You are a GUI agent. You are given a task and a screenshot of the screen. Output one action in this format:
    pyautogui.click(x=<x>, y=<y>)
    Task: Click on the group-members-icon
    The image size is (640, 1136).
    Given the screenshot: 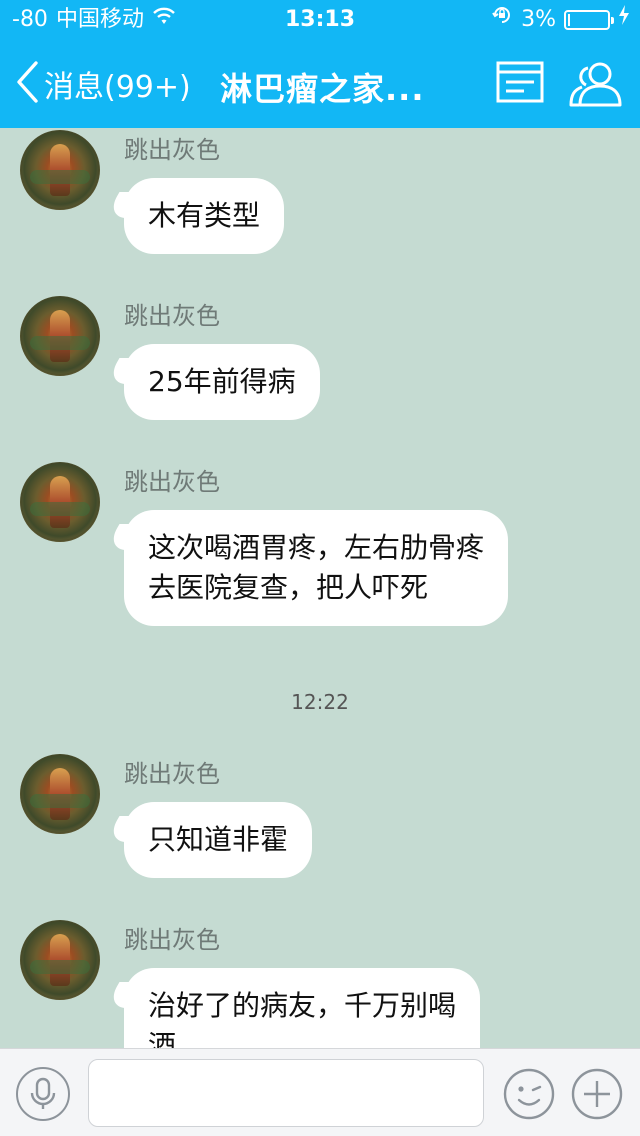 What is the action you would take?
    pyautogui.click(x=596, y=87)
    